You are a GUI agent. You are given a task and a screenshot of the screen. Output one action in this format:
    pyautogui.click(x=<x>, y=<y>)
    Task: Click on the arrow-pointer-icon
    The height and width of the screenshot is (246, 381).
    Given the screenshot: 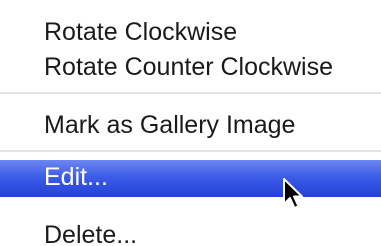 What is the action you would take?
    pyautogui.click(x=293, y=193)
    